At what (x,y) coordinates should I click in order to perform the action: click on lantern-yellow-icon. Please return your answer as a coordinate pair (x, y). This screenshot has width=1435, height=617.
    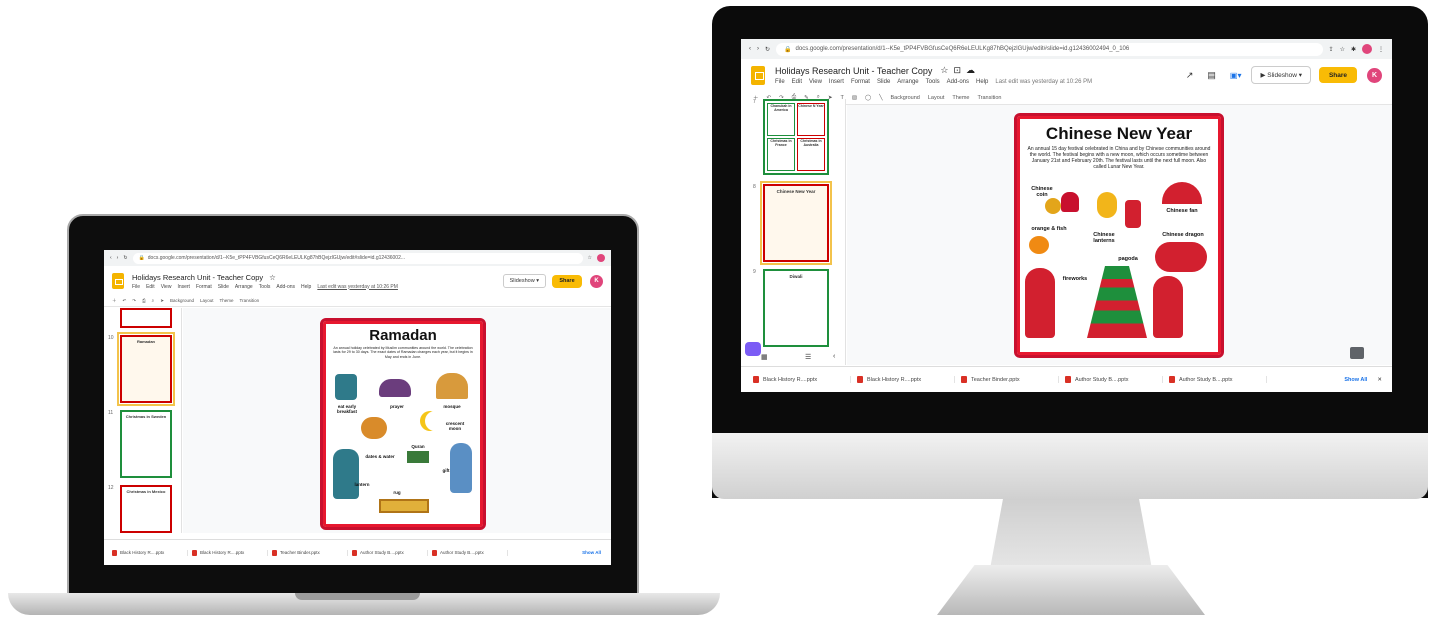
    Looking at the image, I should click on (1107, 205).